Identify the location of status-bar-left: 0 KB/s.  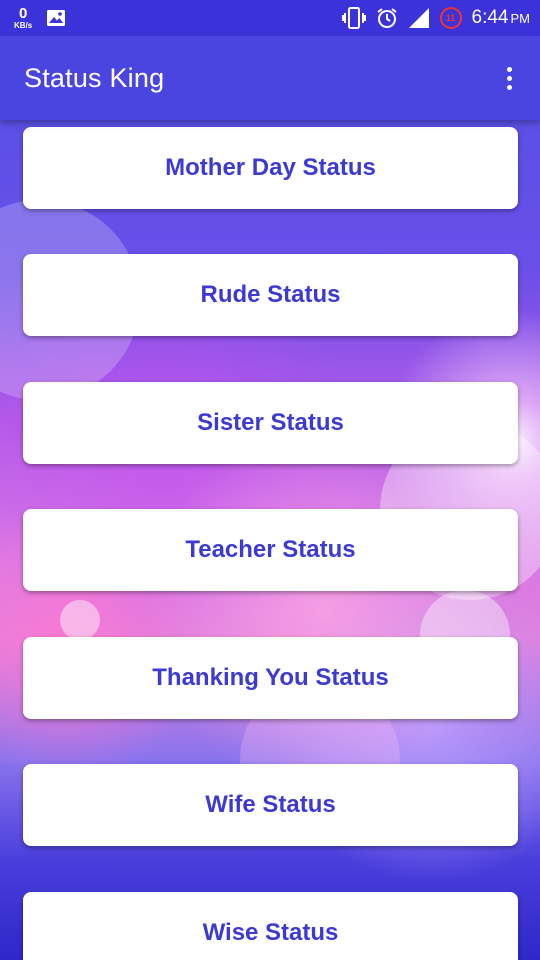
(40, 18).